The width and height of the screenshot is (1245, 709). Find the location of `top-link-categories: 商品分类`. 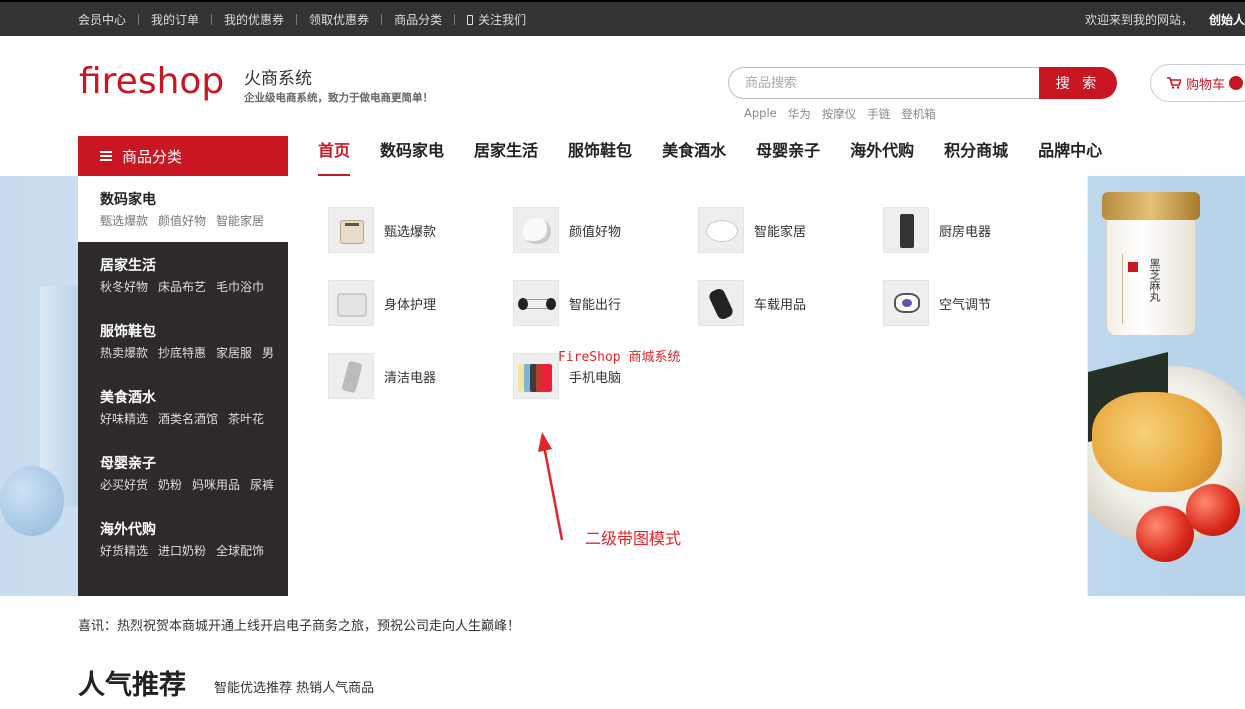

top-link-categories: 商品分类 is located at coordinates (418, 19).